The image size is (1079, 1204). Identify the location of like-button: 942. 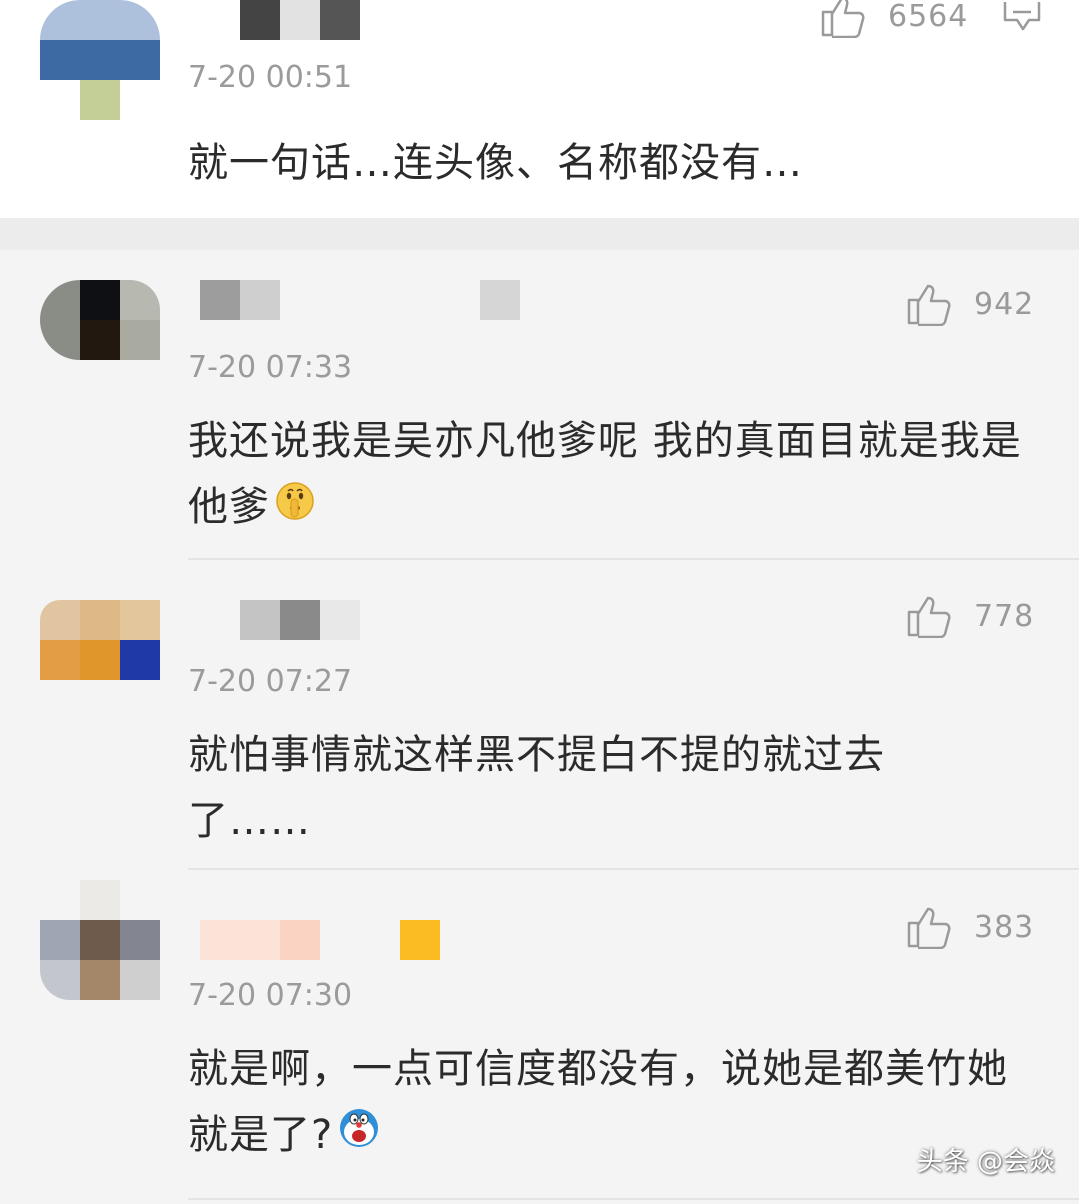
(970, 304).